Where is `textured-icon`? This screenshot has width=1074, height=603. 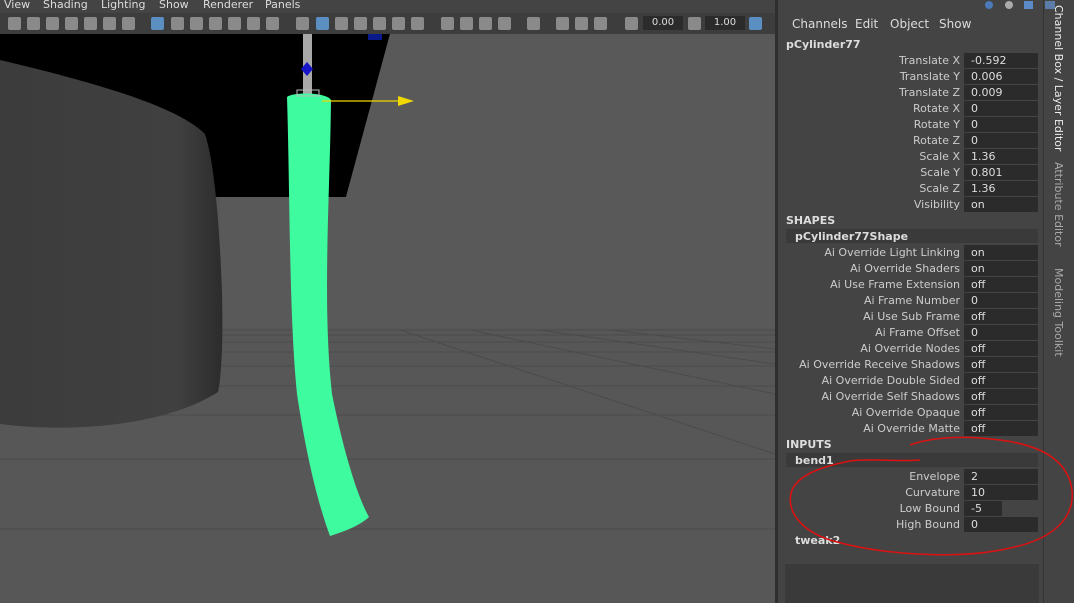
textured-icon is located at coordinates (379, 23).